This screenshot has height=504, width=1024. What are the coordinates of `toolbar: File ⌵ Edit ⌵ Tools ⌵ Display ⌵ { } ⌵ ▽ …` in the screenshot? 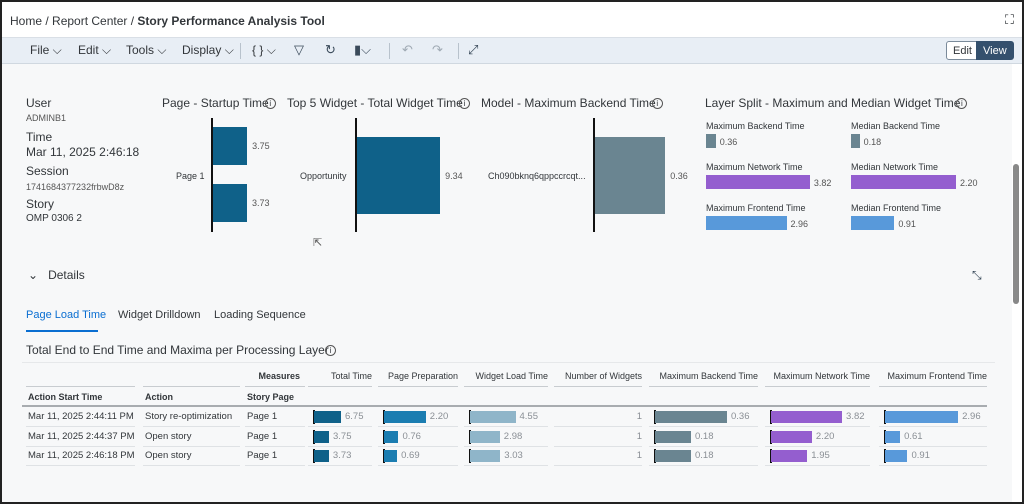 It's located at (512, 51).